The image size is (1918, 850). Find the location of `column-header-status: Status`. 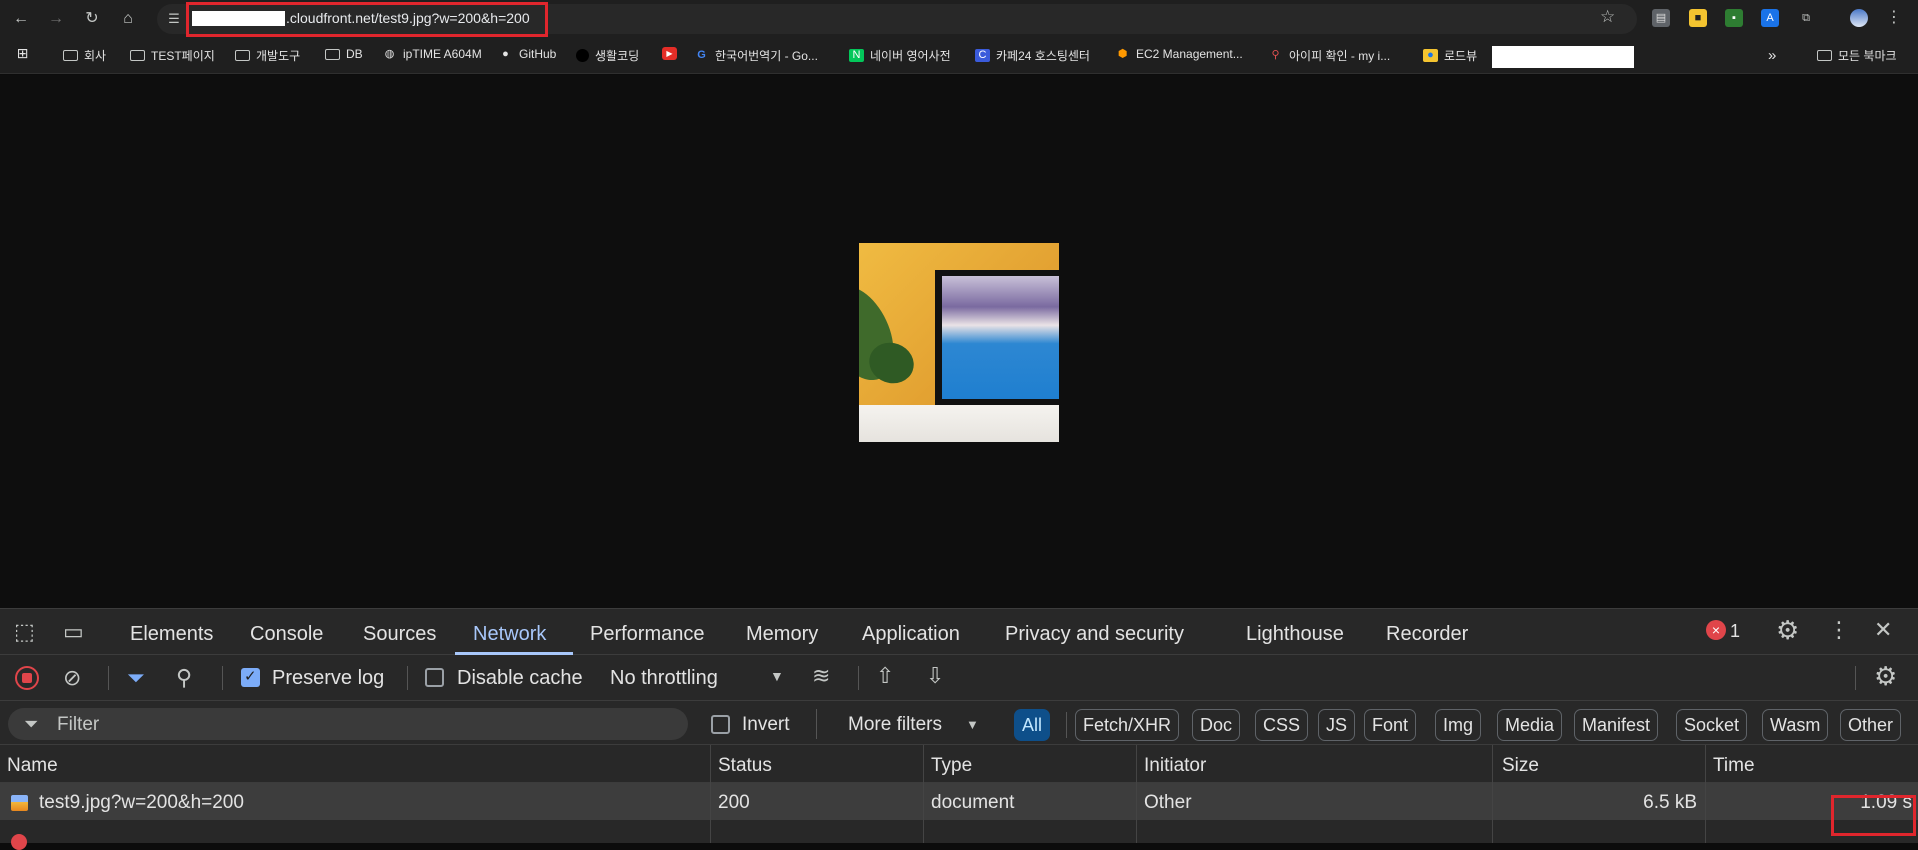

column-header-status: Status is located at coordinates (745, 766).